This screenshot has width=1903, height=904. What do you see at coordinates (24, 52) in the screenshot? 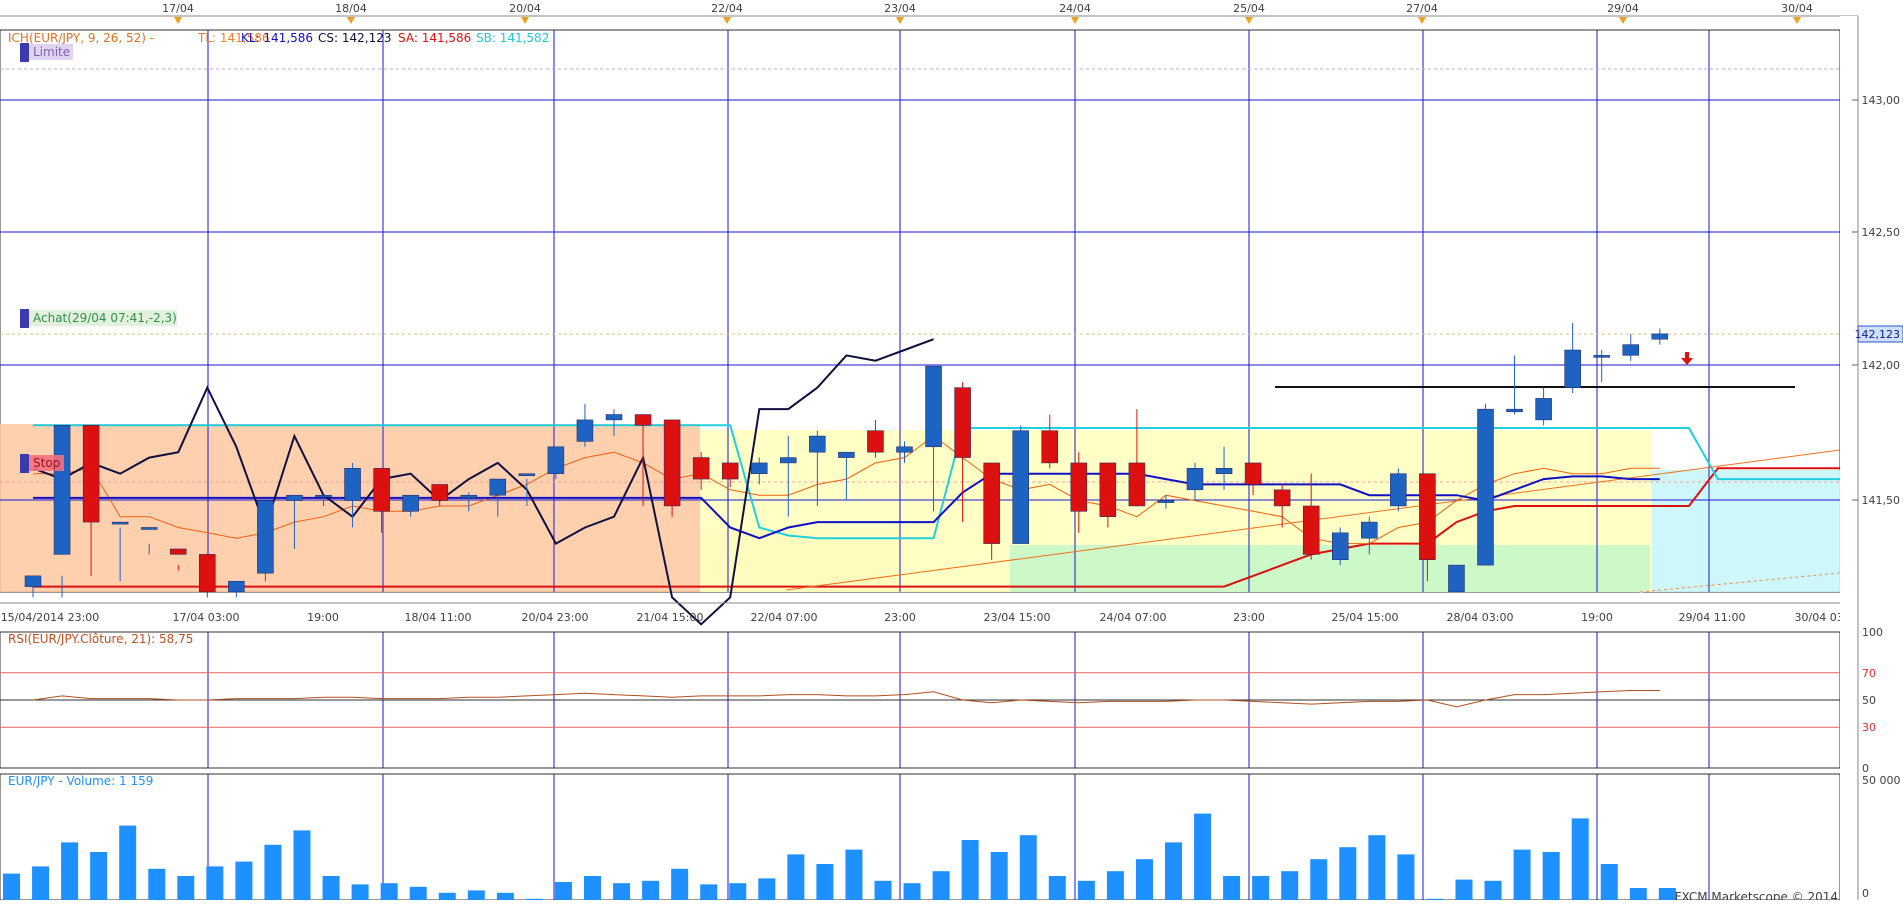
I see `limit-order-marker` at bounding box center [24, 52].